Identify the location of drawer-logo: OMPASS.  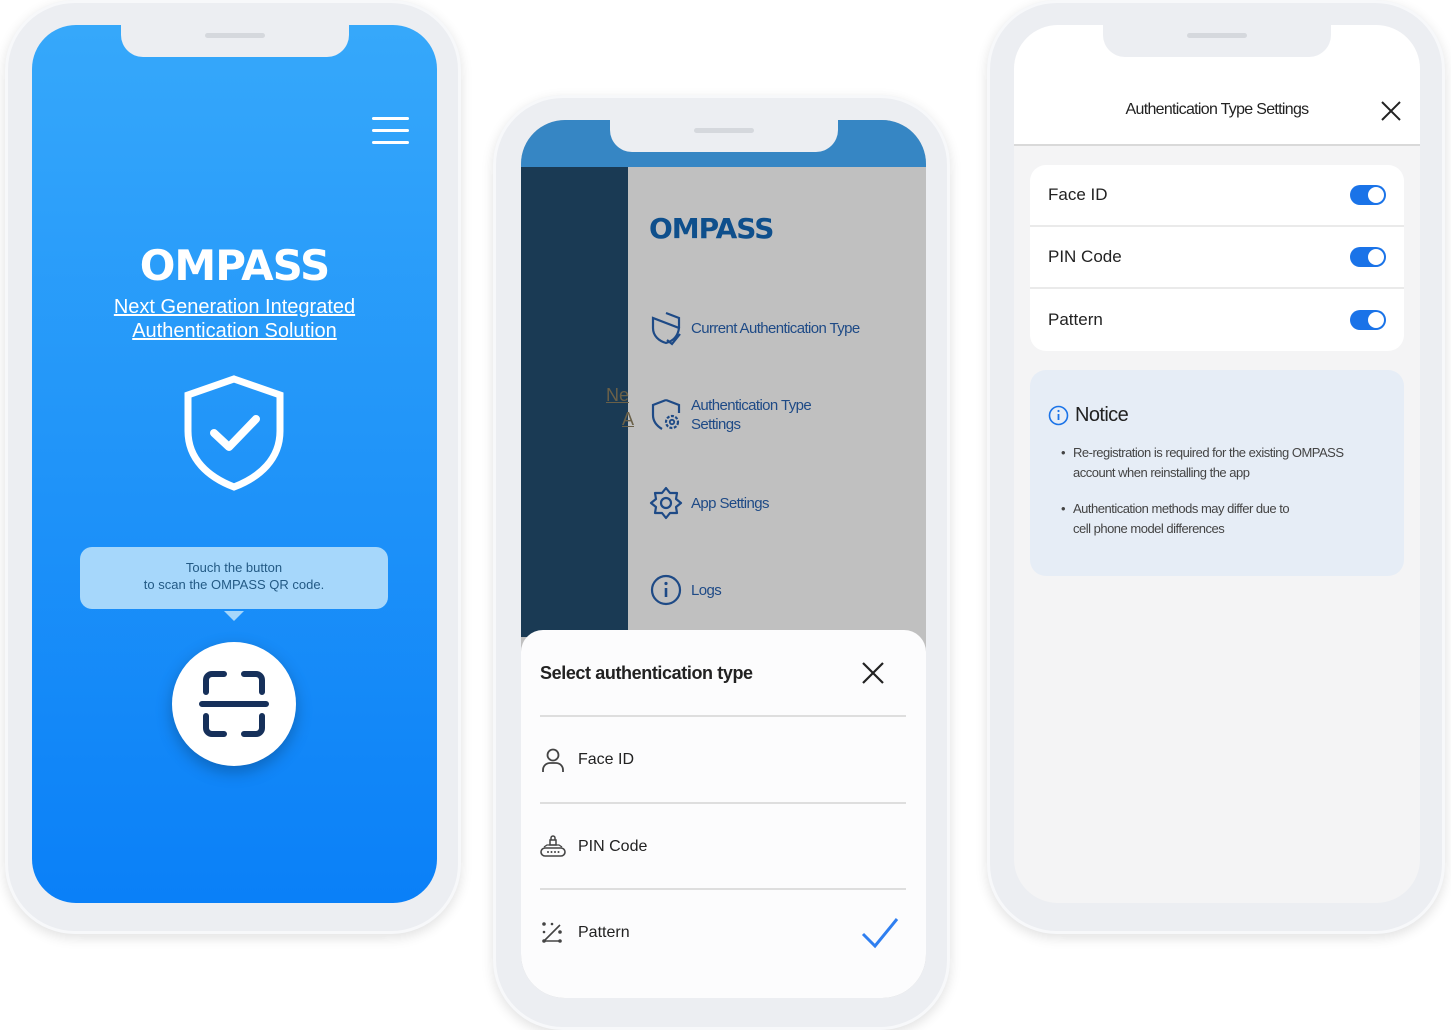
(711, 228).